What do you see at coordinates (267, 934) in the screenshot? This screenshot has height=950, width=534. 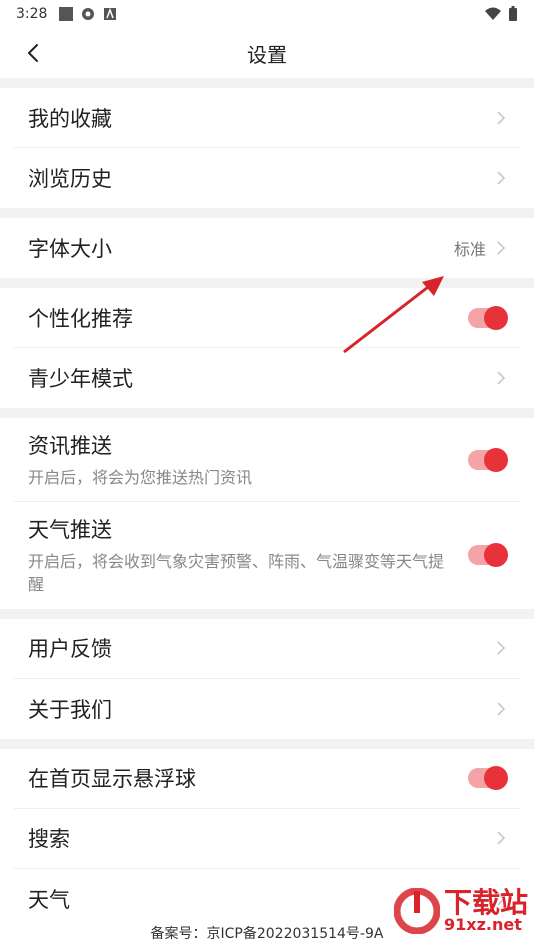 I see `footer-text: 备案号：京ICP备2022031514号-9A` at bounding box center [267, 934].